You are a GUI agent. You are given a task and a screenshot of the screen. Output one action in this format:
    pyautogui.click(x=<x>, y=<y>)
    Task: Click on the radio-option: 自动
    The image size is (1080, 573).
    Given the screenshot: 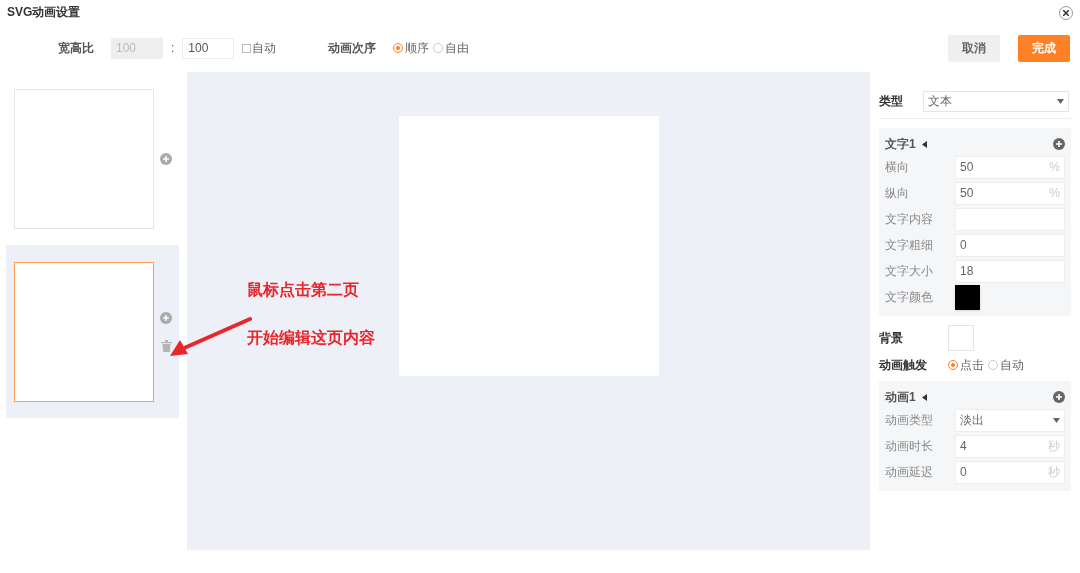 What is the action you would take?
    pyautogui.click(x=1006, y=365)
    